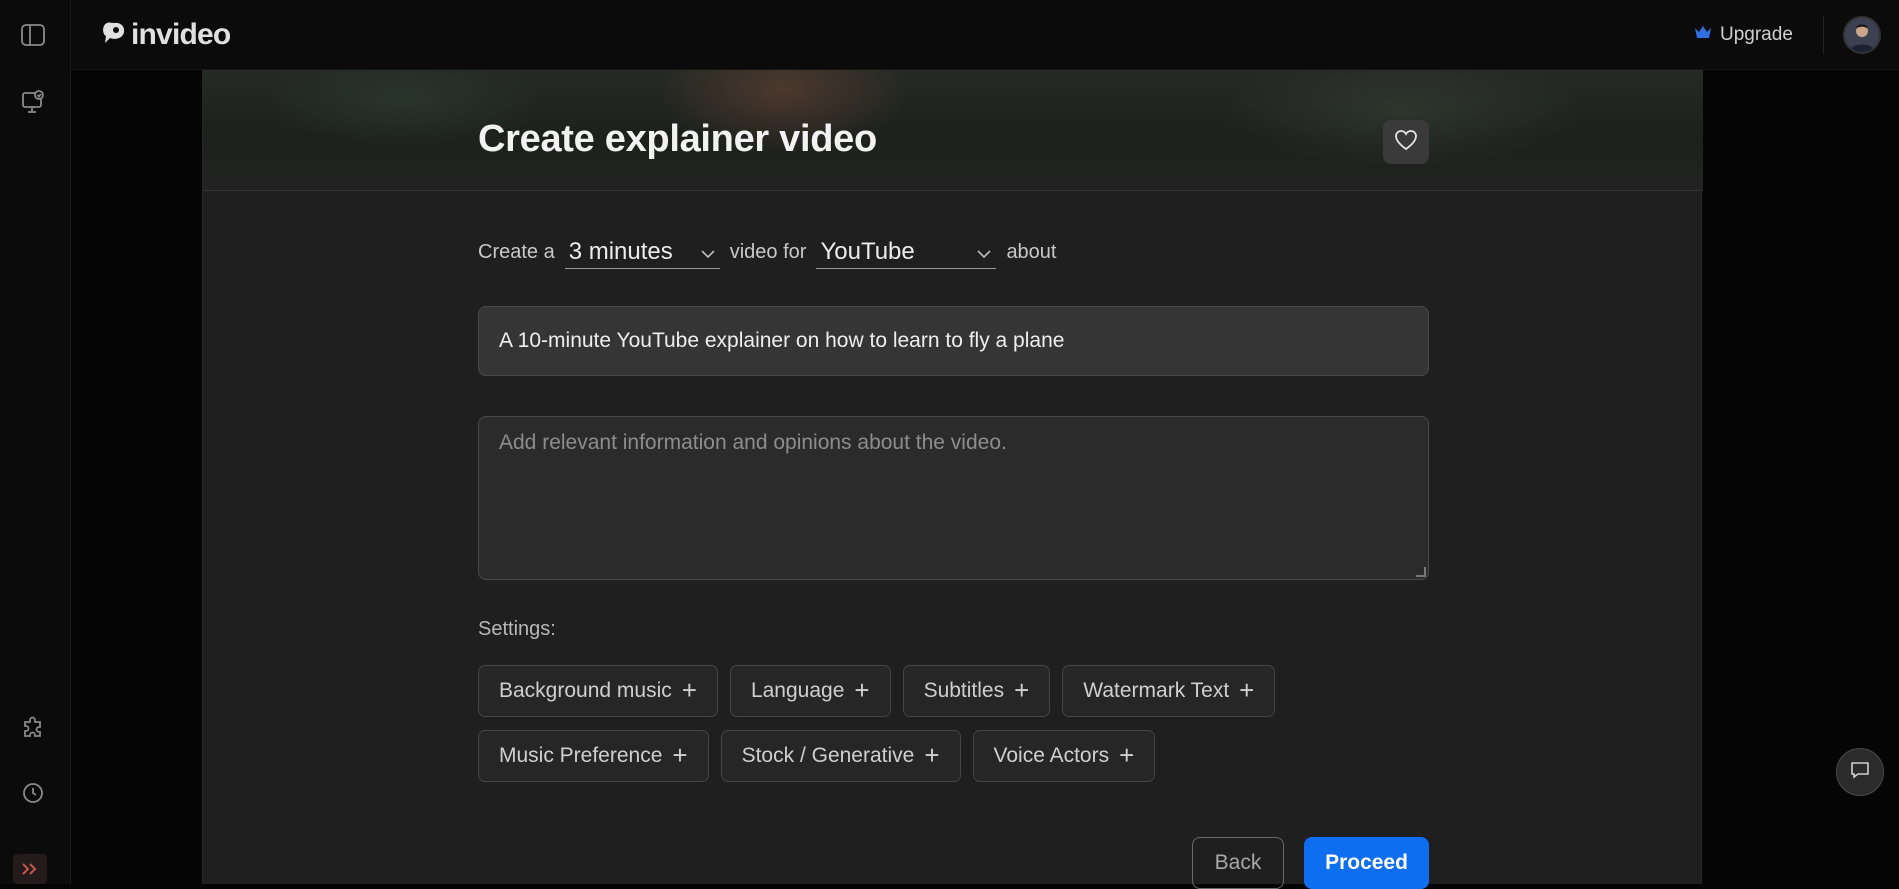  I want to click on top-divider, so click(1823, 35).